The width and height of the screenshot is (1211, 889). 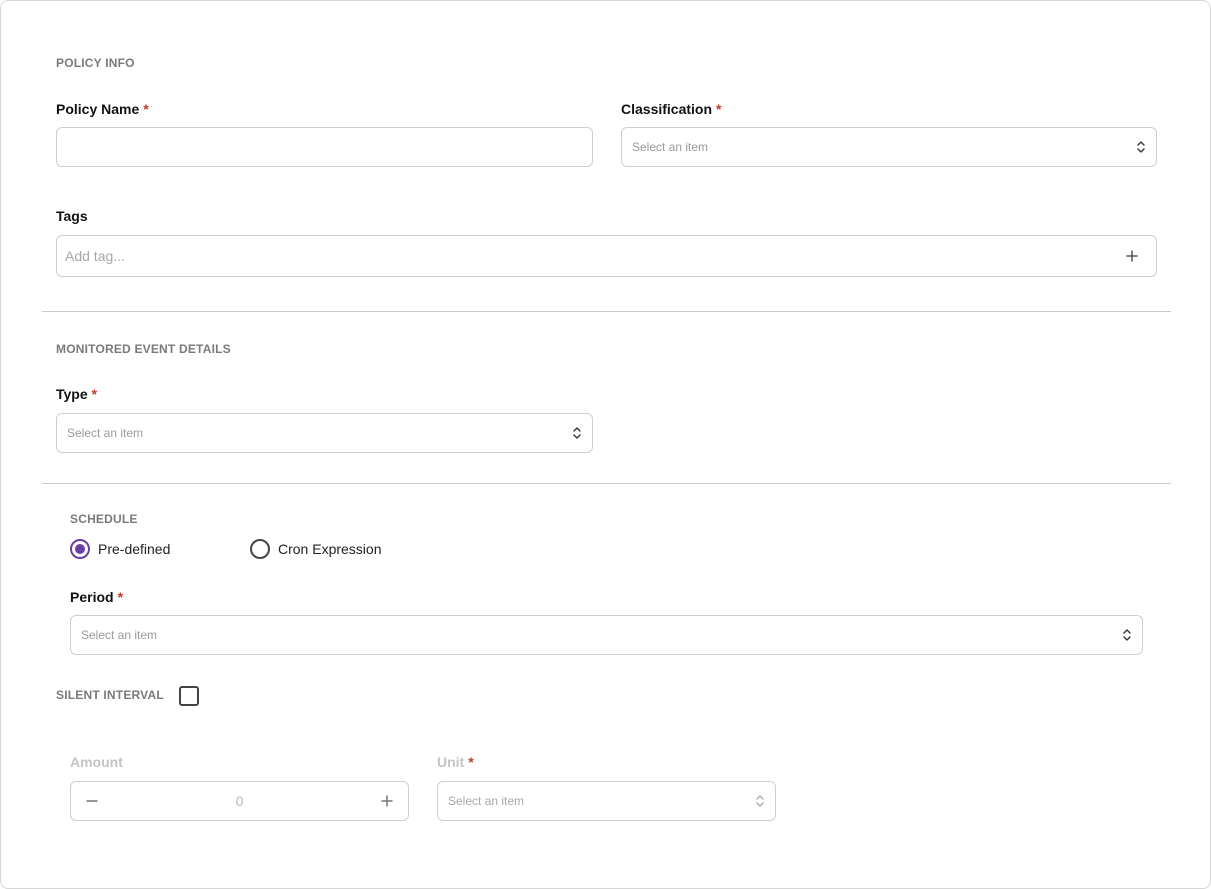 I want to click on schedule-option-predefined: Pre-defined, so click(x=120, y=549).